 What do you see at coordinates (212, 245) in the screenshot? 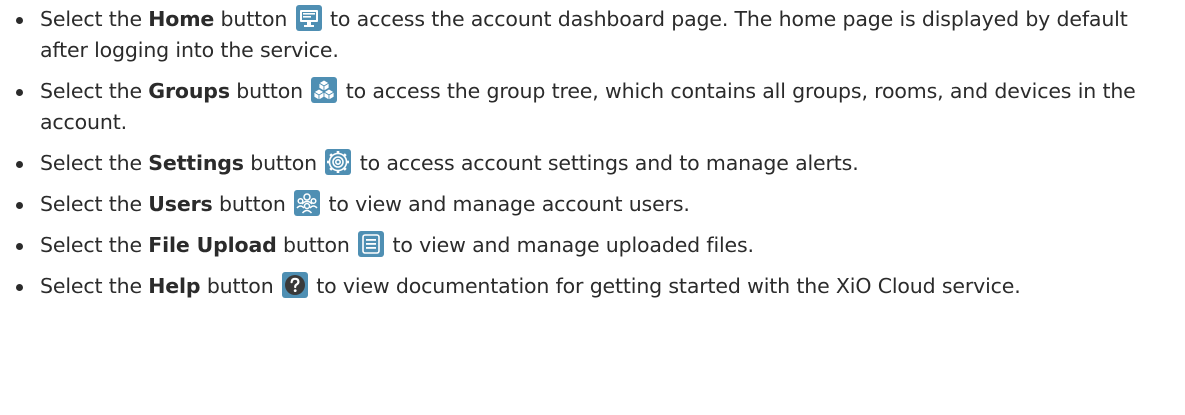
I see `item-button-name: File Upload` at bounding box center [212, 245].